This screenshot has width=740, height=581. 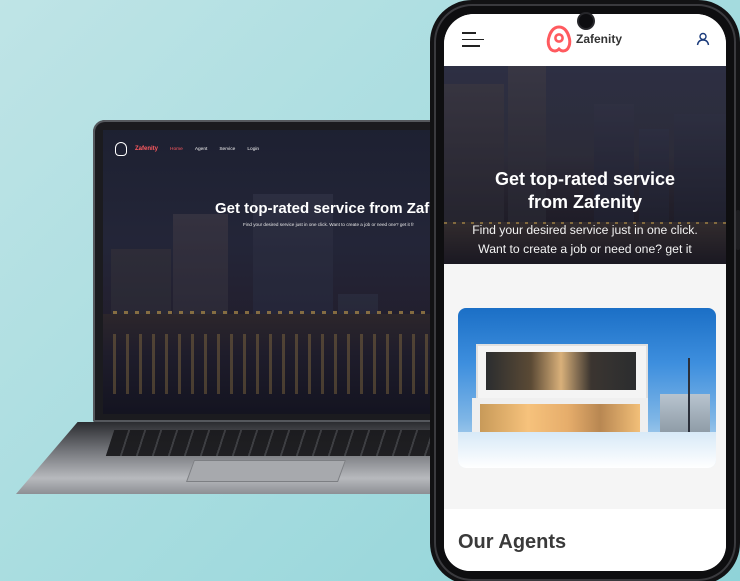 What do you see at coordinates (561, 371) in the screenshot?
I see `house-upper-window` at bounding box center [561, 371].